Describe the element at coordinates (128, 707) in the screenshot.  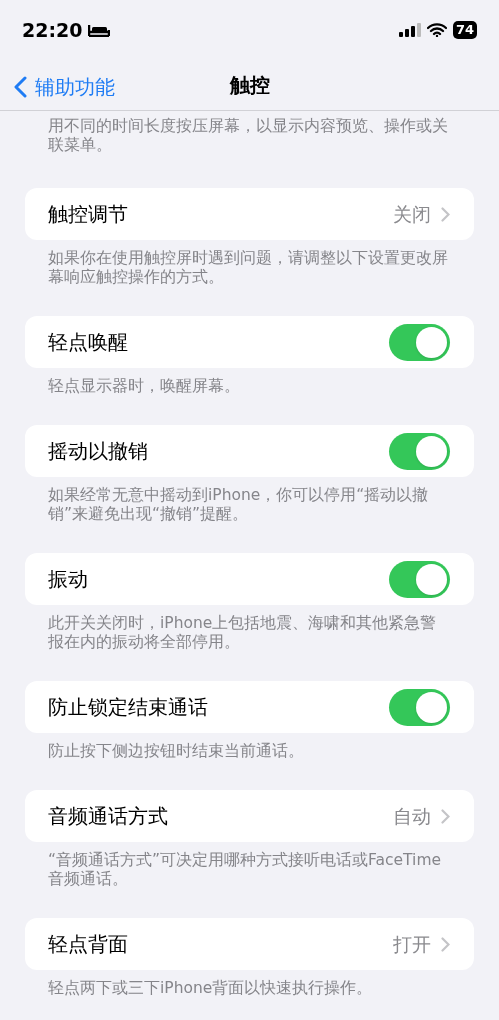
I see `row-label: 防止锁定结束通话` at that location.